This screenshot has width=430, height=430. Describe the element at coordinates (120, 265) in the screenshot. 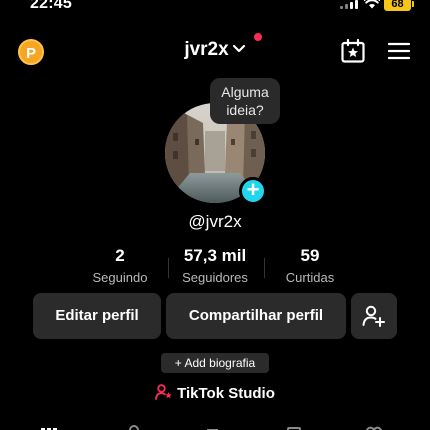

I see `stat-following: 2 Seguindo` at that location.